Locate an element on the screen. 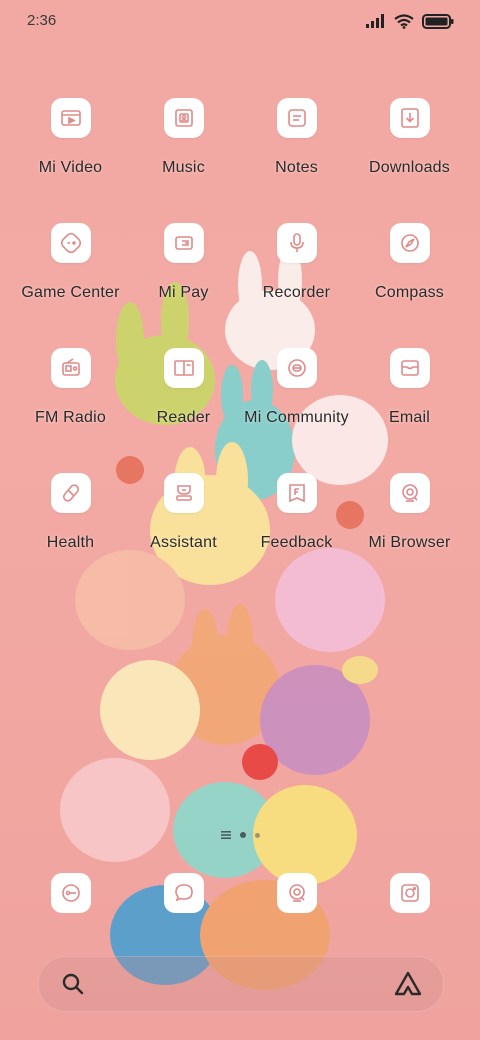 This screenshot has height=1040, width=480. app-drawer-indicator-icon is located at coordinates (225, 835).